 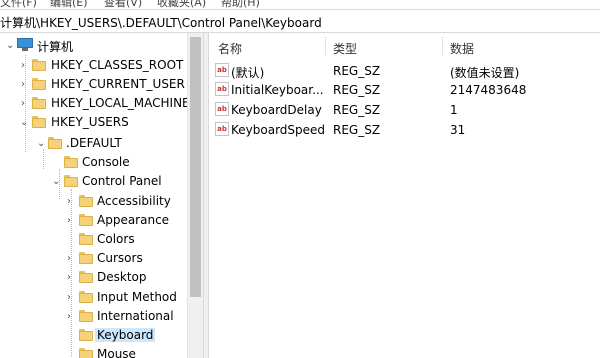 What do you see at coordinates (404, 110) in the screenshot?
I see `table-row: ab KeyboardDelay REG_SZ 1` at bounding box center [404, 110].